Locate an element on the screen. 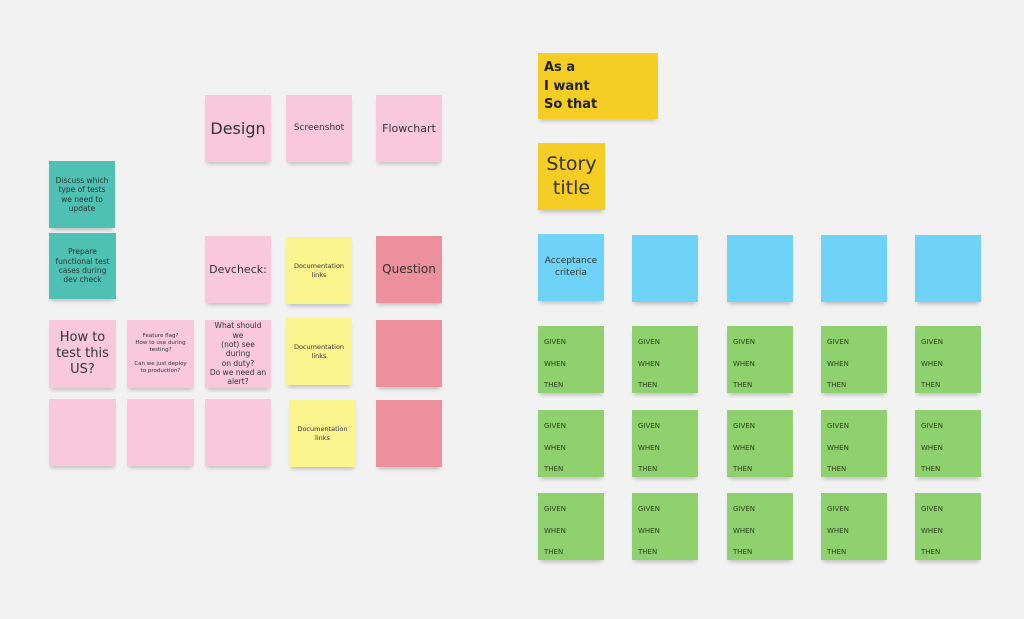  sticky-note-flowchart: Flowchart is located at coordinates (409, 128).